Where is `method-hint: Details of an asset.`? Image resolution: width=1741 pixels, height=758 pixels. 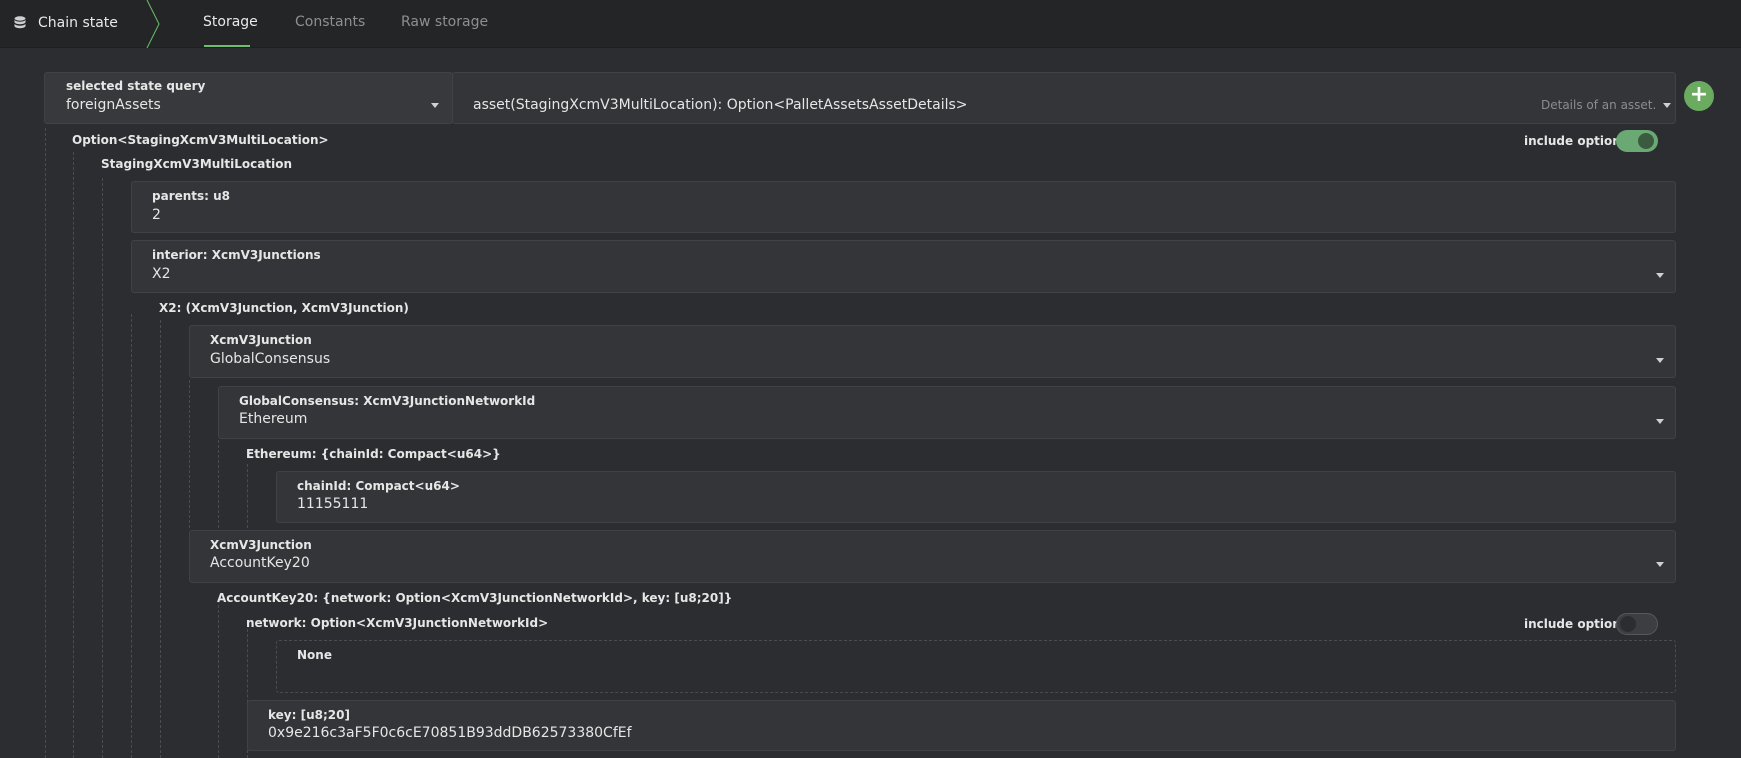 method-hint: Details of an asset. is located at coordinates (1599, 105).